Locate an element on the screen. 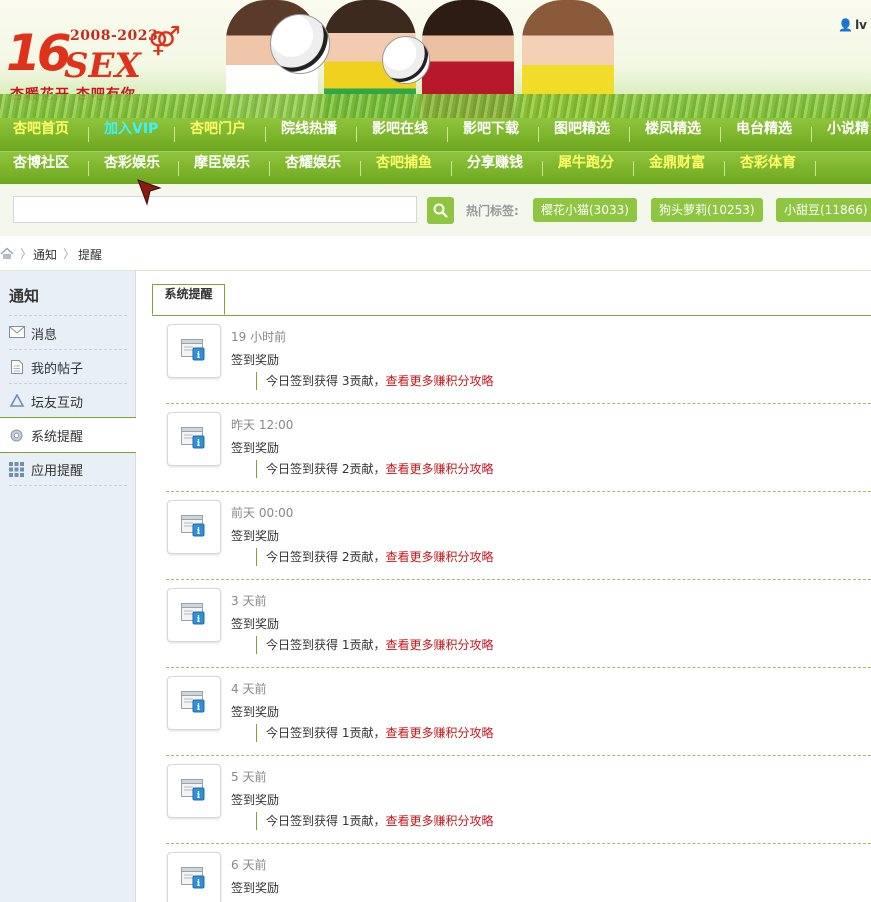  divider is located at coordinates (68, 485).